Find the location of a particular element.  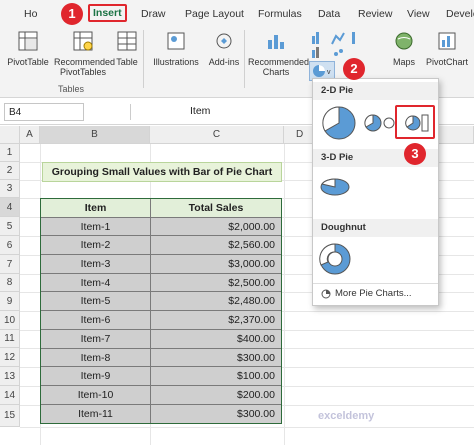

recommended-charts-icon is located at coordinates (276, 42).